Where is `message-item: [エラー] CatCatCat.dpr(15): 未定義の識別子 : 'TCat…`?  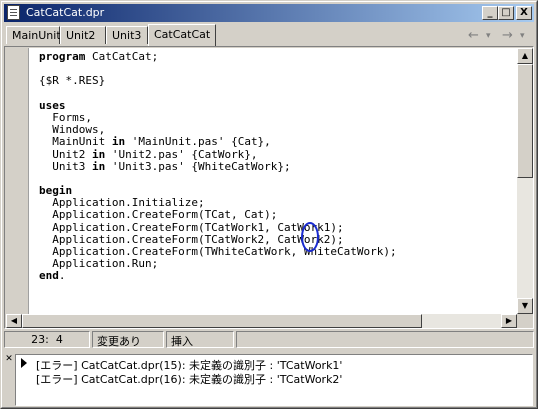 message-item: [エラー] CatCatCat.dpr(15): 未定義の識別子 : 'TCat… is located at coordinates (189, 364).